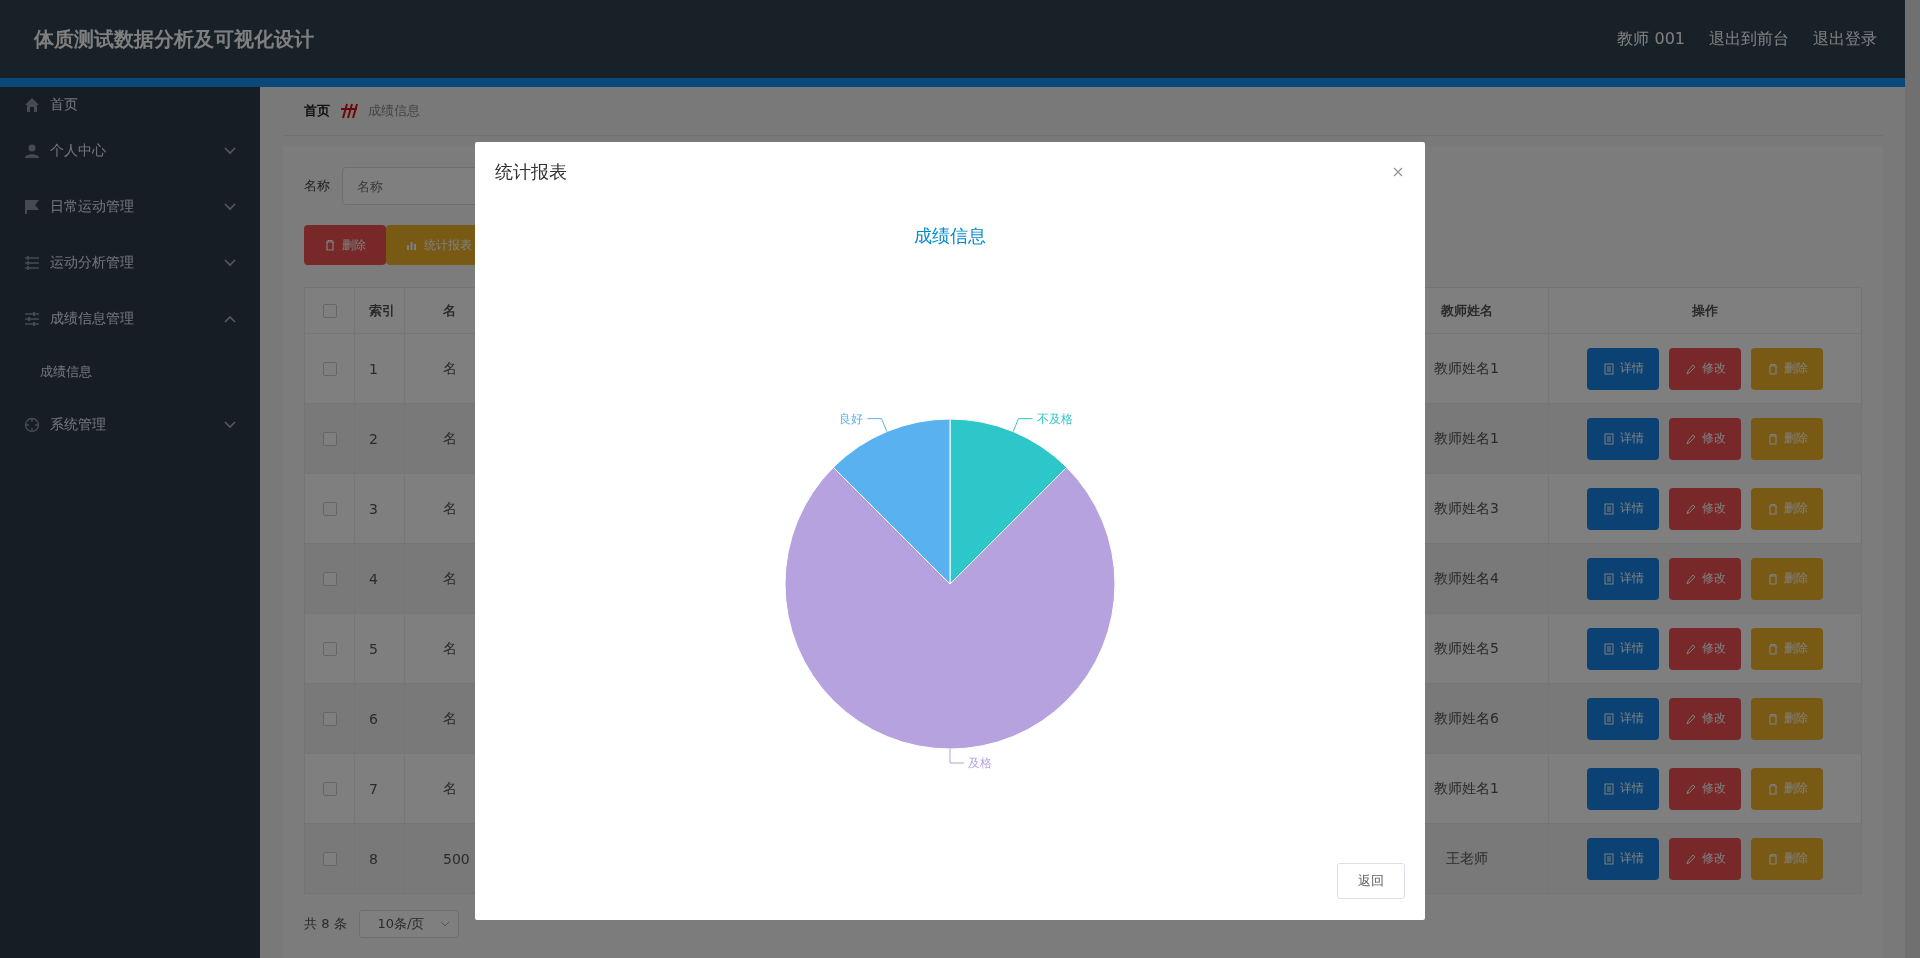  What do you see at coordinates (373, 508) in the screenshot?
I see `table-cell: 3` at bounding box center [373, 508].